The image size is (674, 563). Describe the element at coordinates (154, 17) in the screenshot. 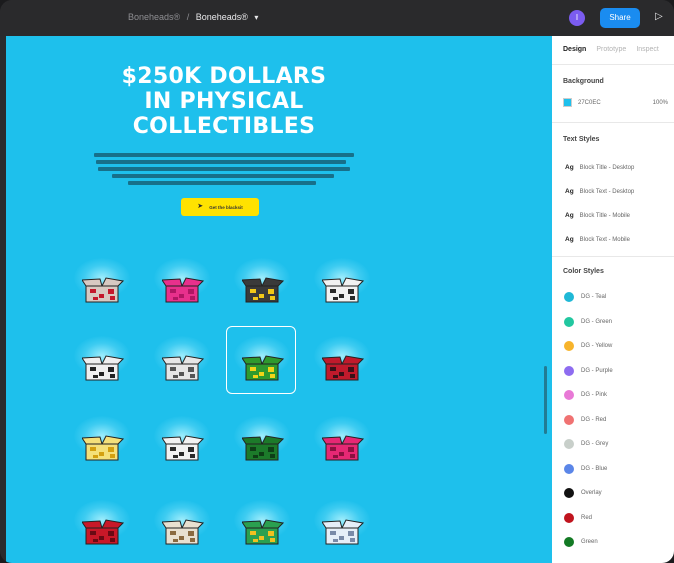

I see `breadcrumb-project: Boneheads®` at that location.